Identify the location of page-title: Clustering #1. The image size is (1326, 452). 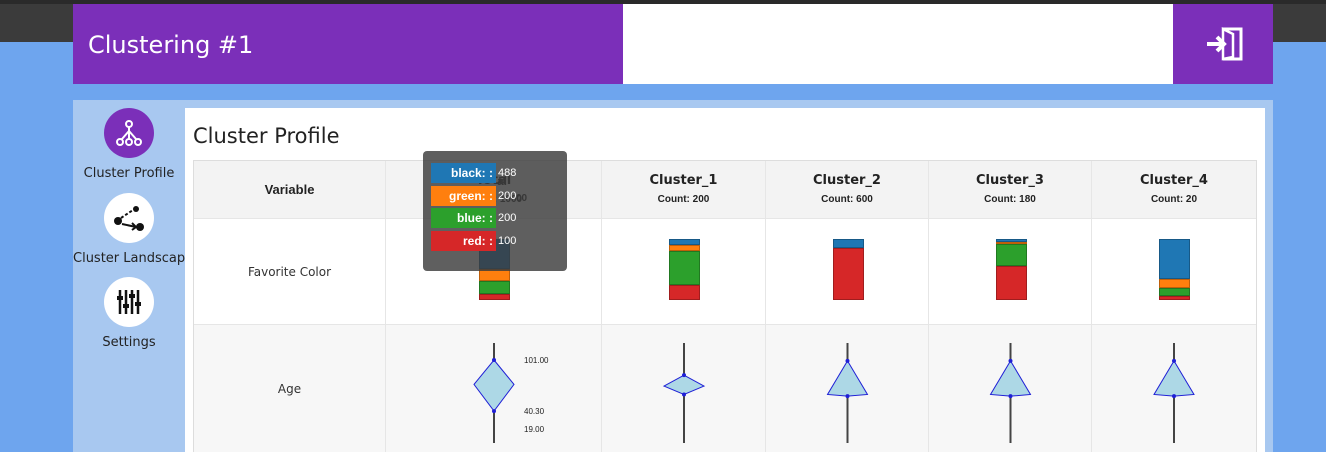
(171, 45).